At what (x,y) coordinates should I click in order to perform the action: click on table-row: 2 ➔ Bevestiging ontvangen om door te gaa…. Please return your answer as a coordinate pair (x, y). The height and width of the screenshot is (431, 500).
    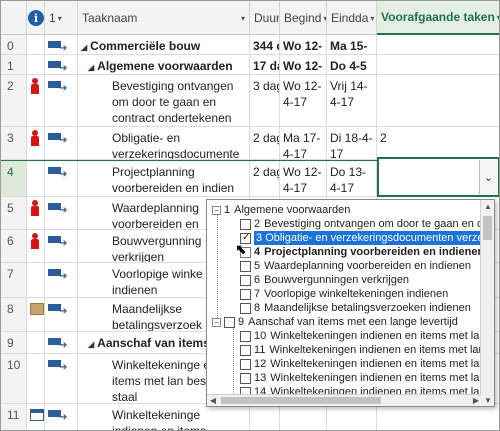
    Looking at the image, I should click on (250, 101).